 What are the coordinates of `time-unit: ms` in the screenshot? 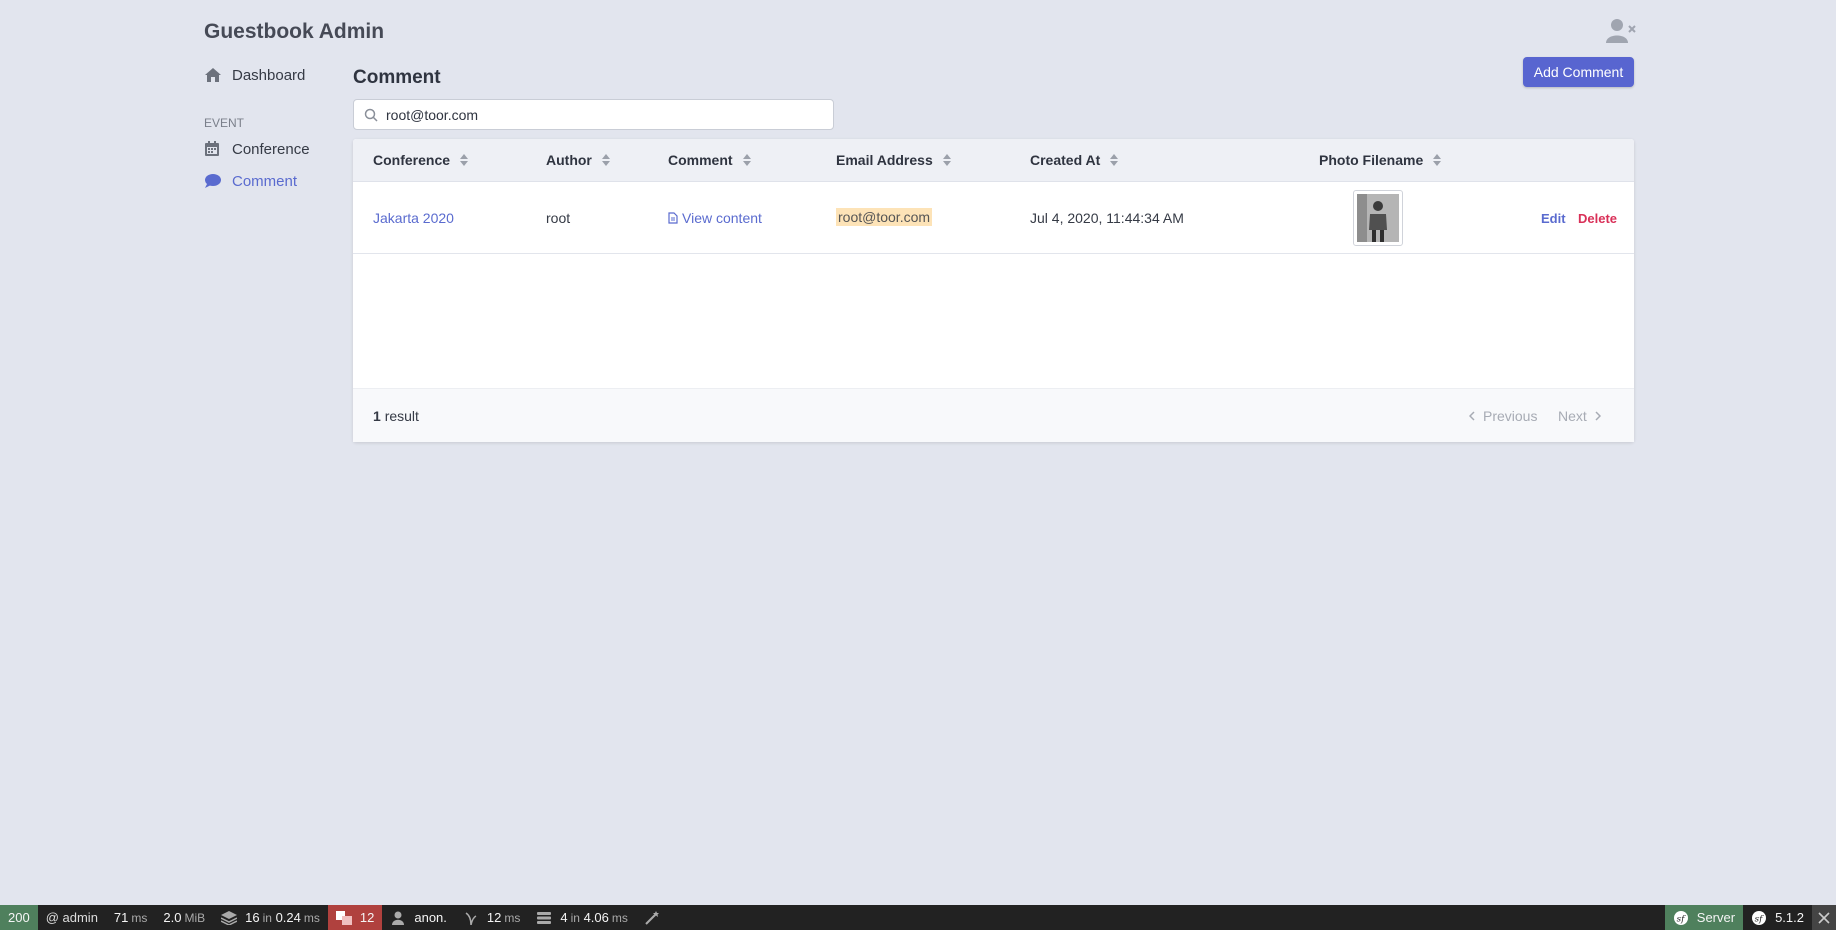 It's located at (139, 917).